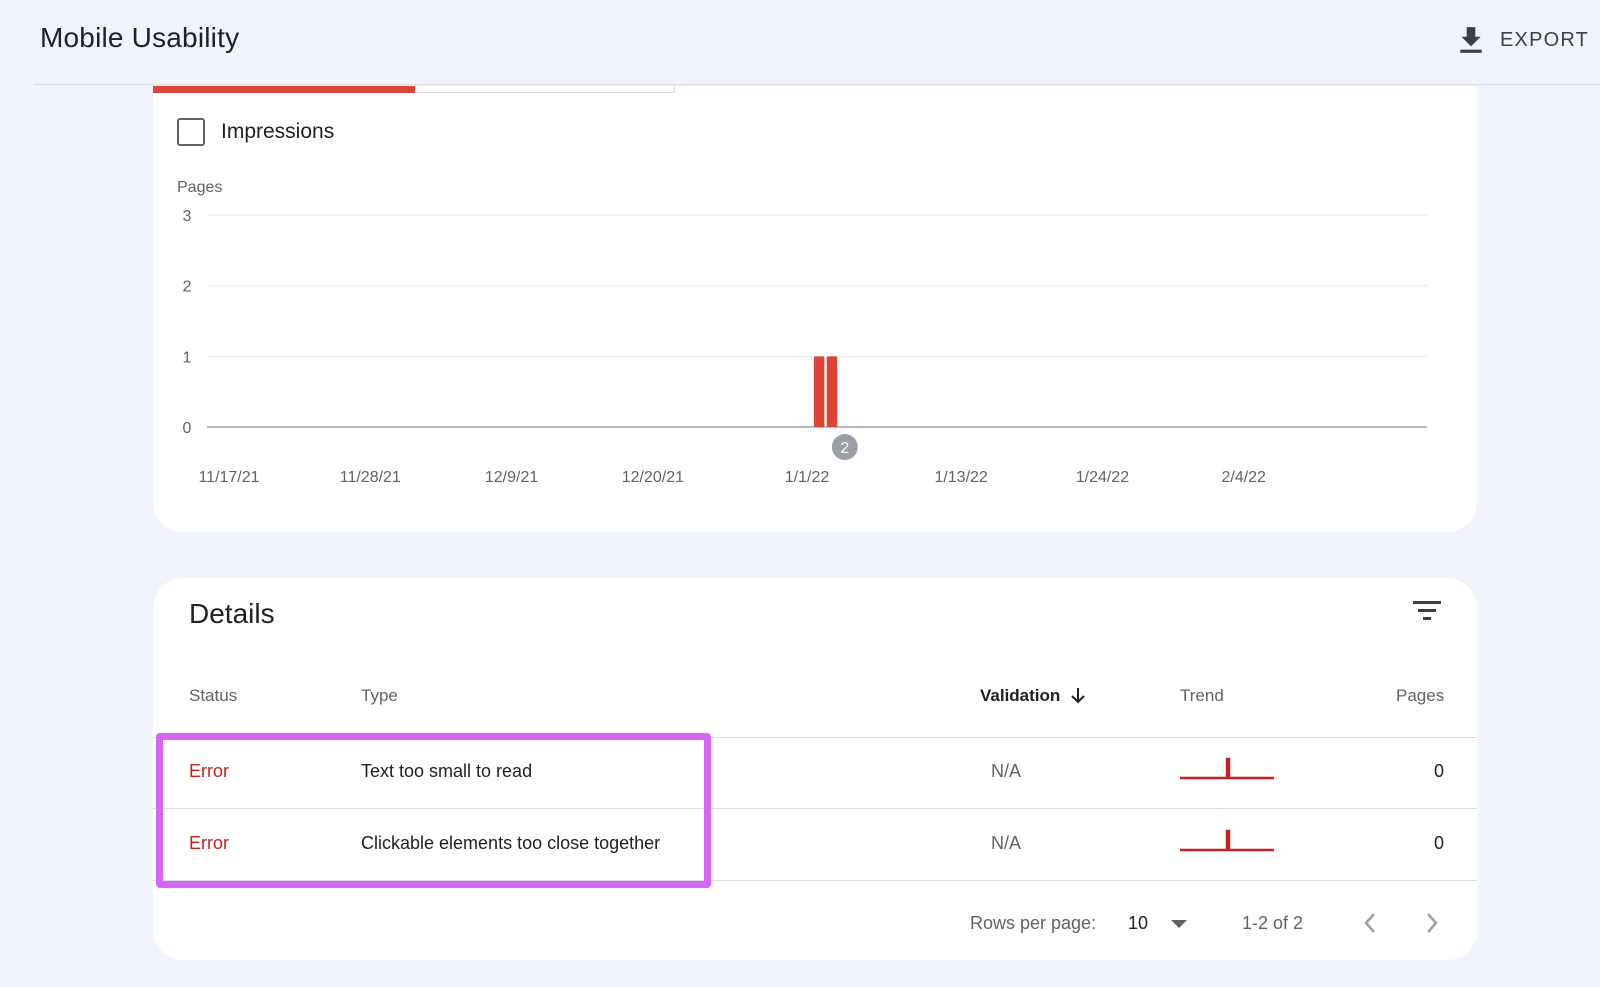  I want to click on page-header: Mobile Usability EXPORT, so click(800, 42).